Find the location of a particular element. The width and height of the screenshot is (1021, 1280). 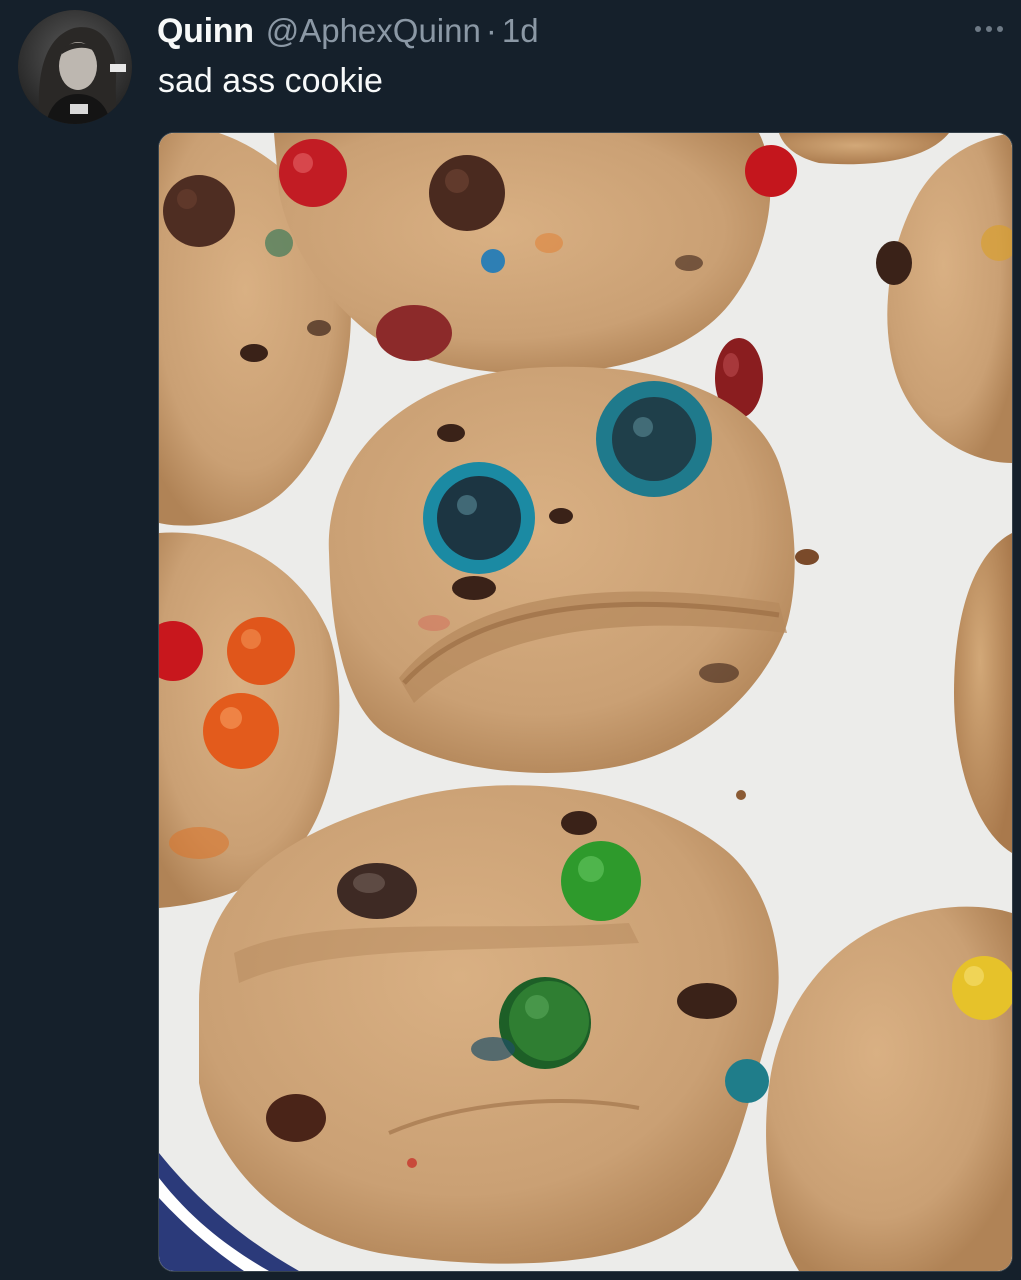

user-handle: @AphexQuinn is located at coordinates (373, 31).